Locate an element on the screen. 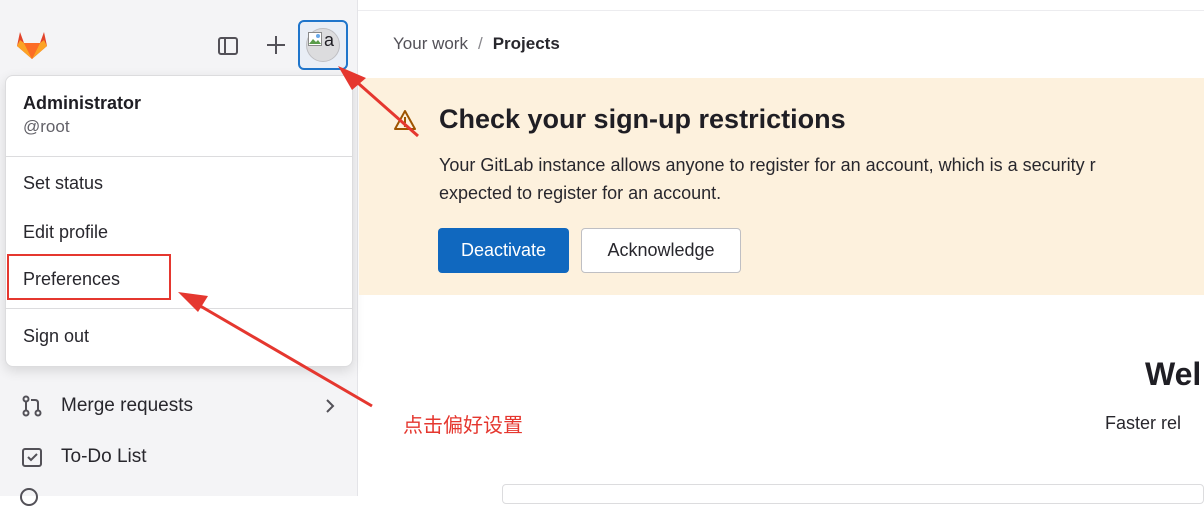  chevron-right-icon is located at coordinates (330, 406).